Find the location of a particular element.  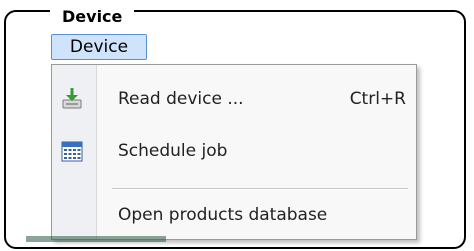

calendar-icon is located at coordinates (72, 151).